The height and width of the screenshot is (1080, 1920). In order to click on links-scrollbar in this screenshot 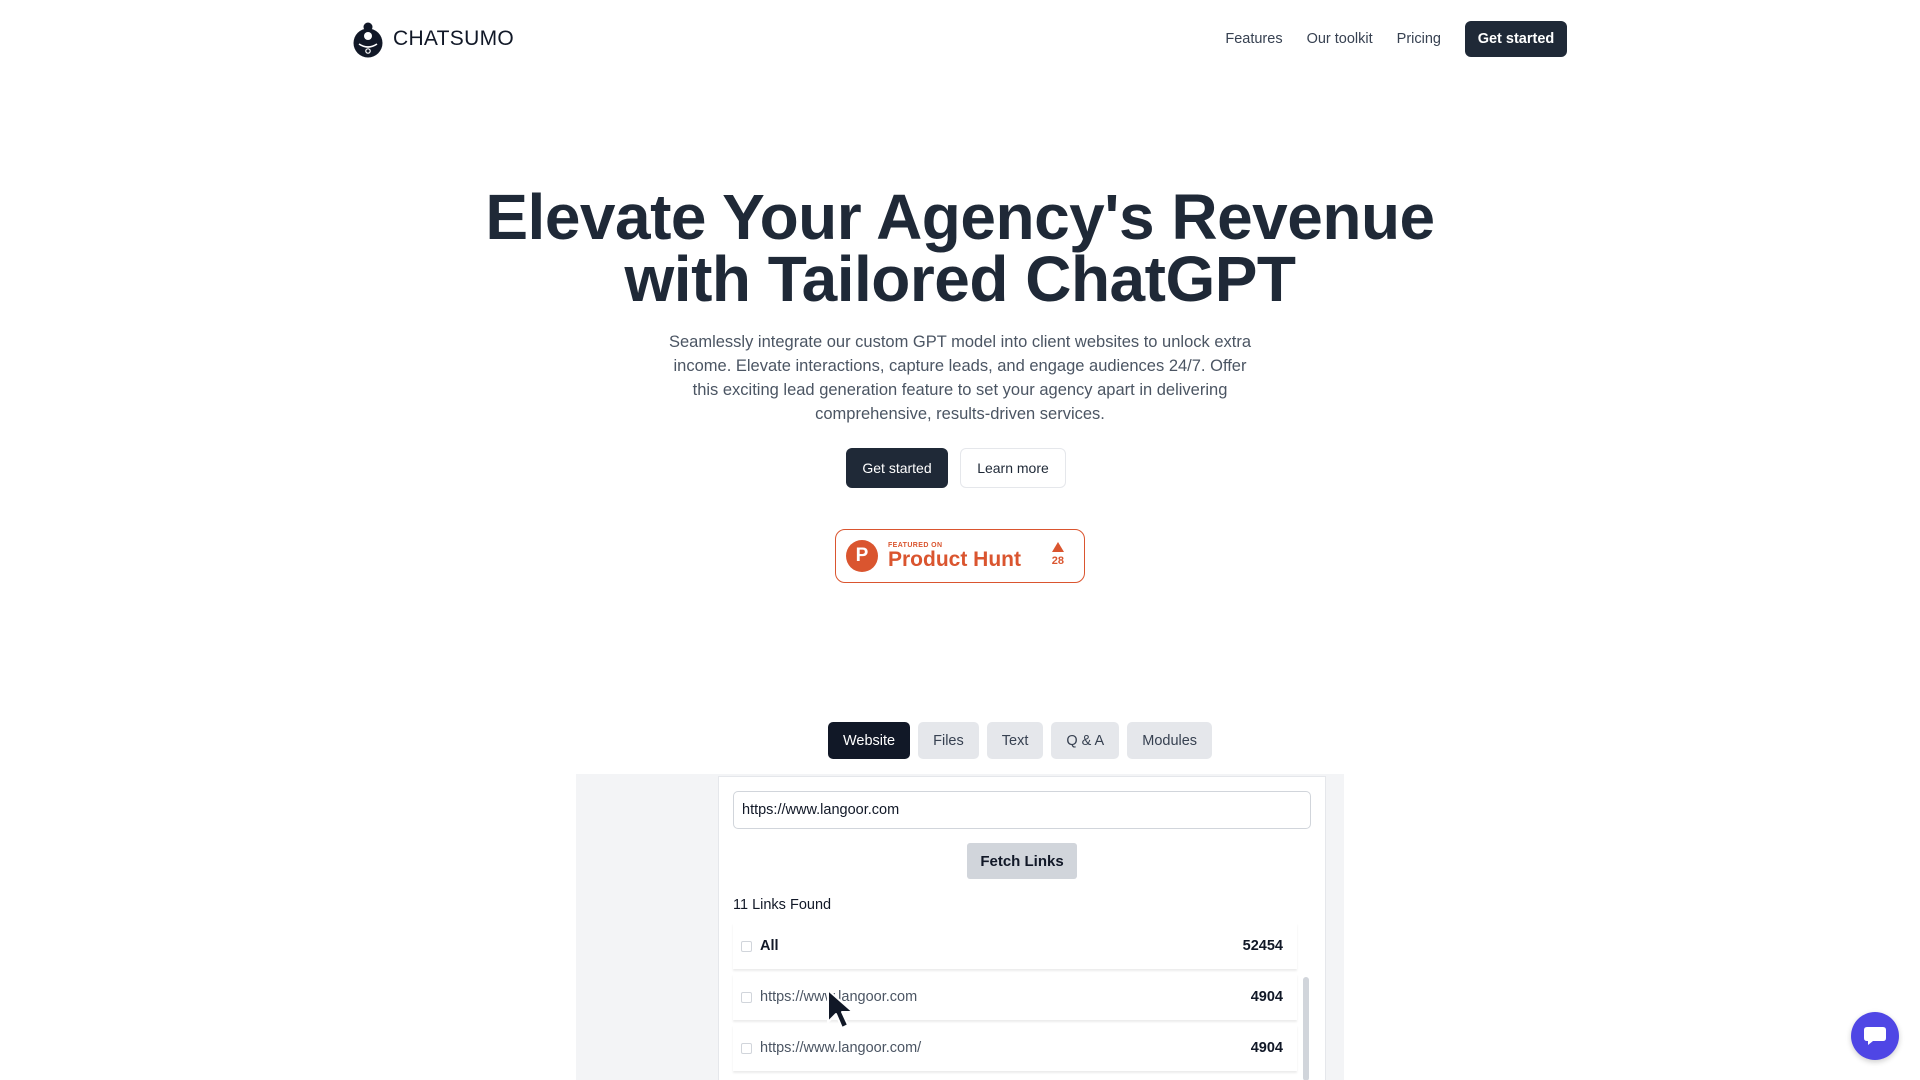, I will do `click(1306, 1028)`.